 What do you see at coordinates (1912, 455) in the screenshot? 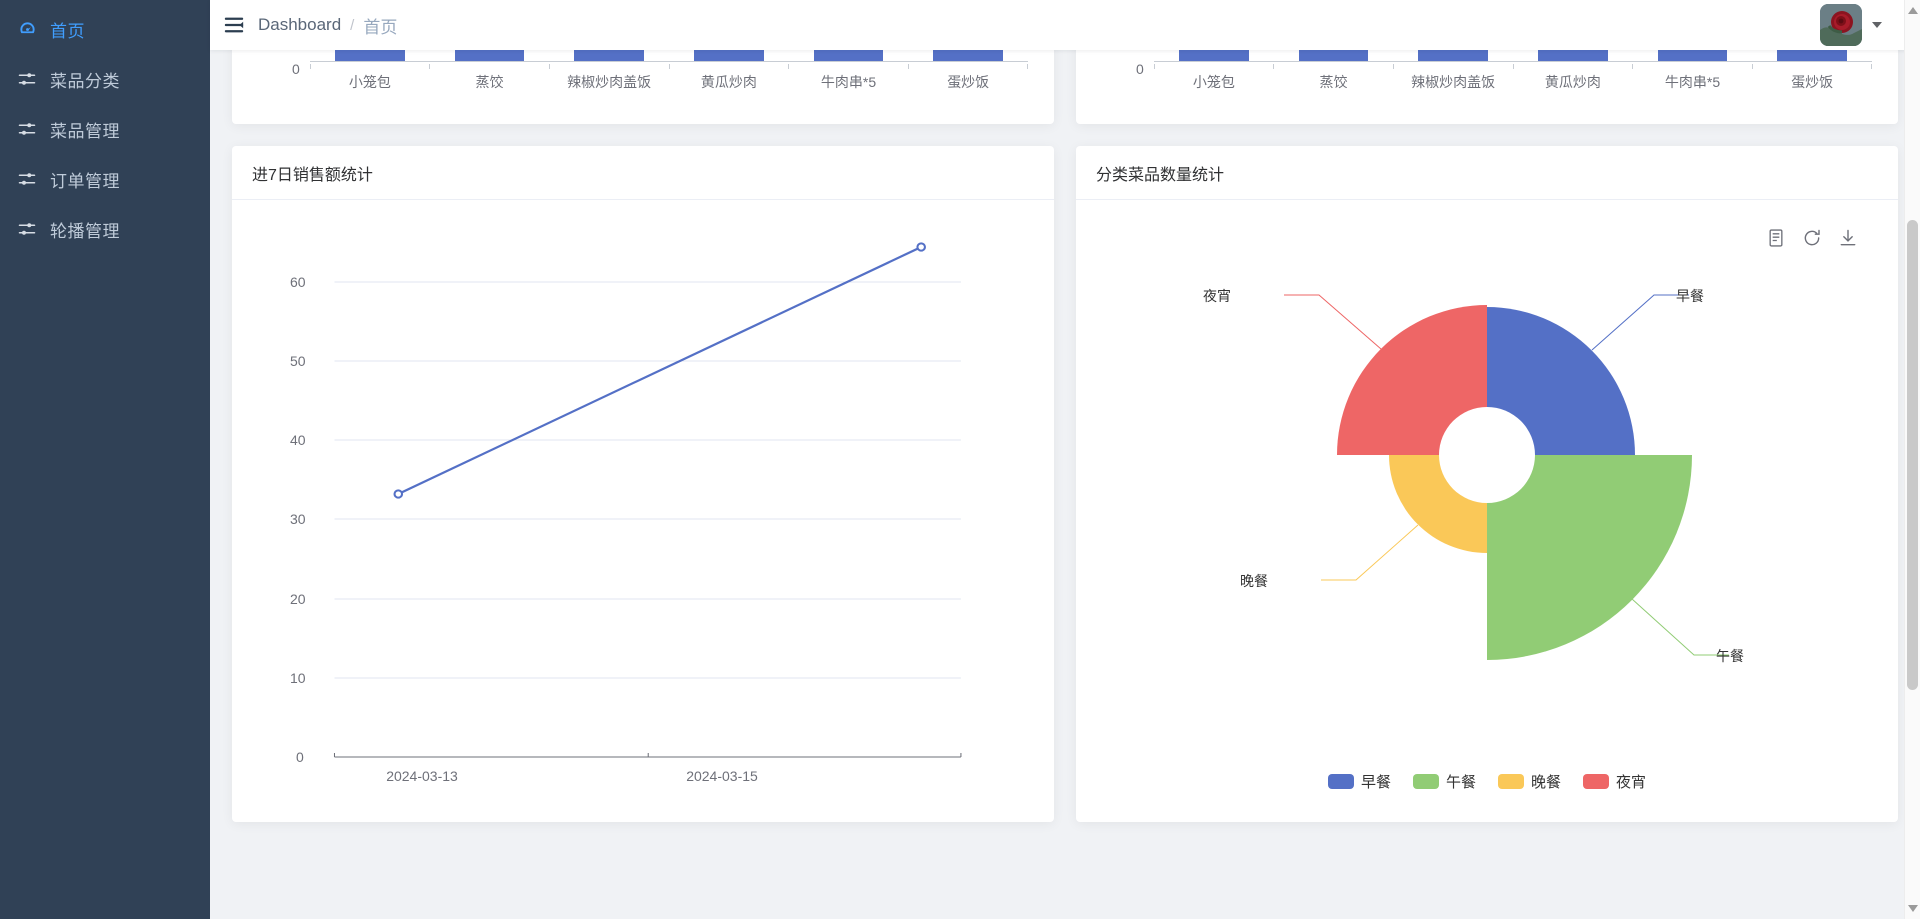
I see `scrollbar-thumb` at bounding box center [1912, 455].